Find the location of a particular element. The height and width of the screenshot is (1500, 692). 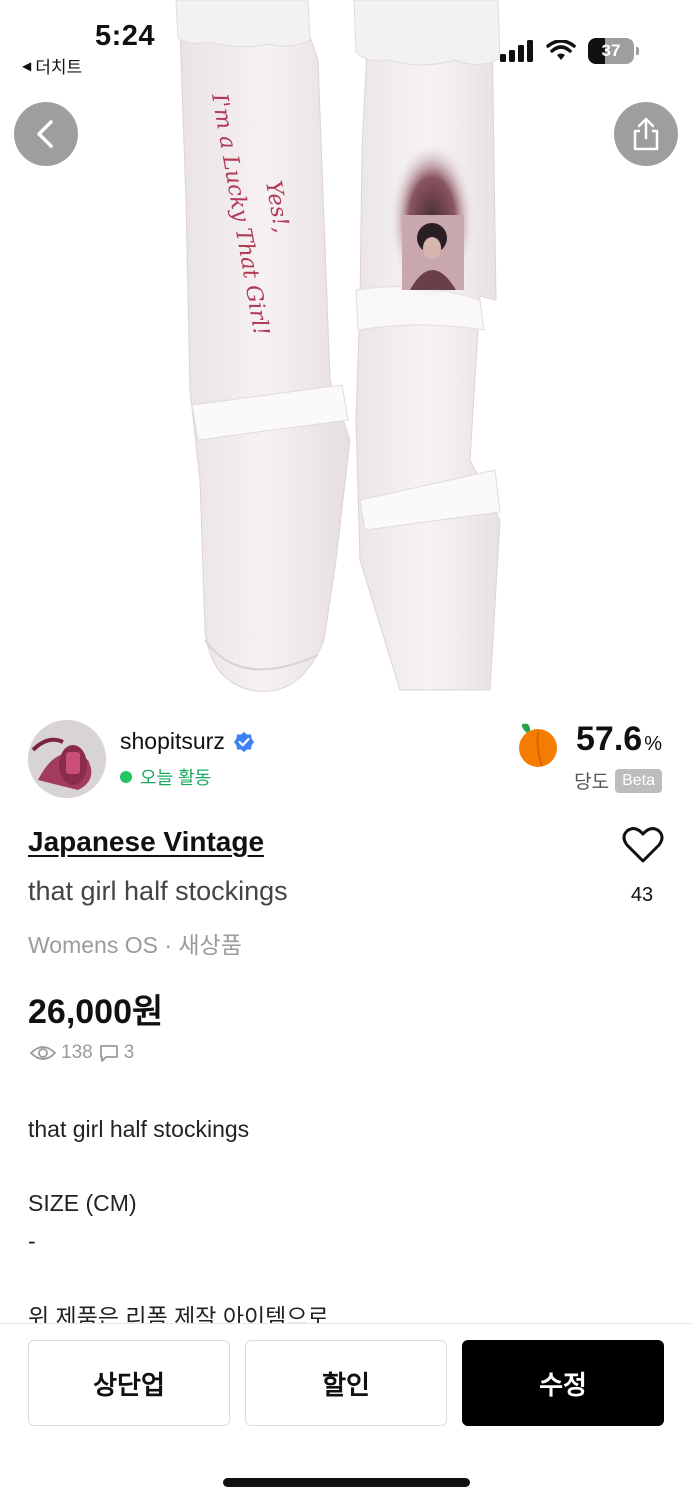

back-button is located at coordinates (46, 134).